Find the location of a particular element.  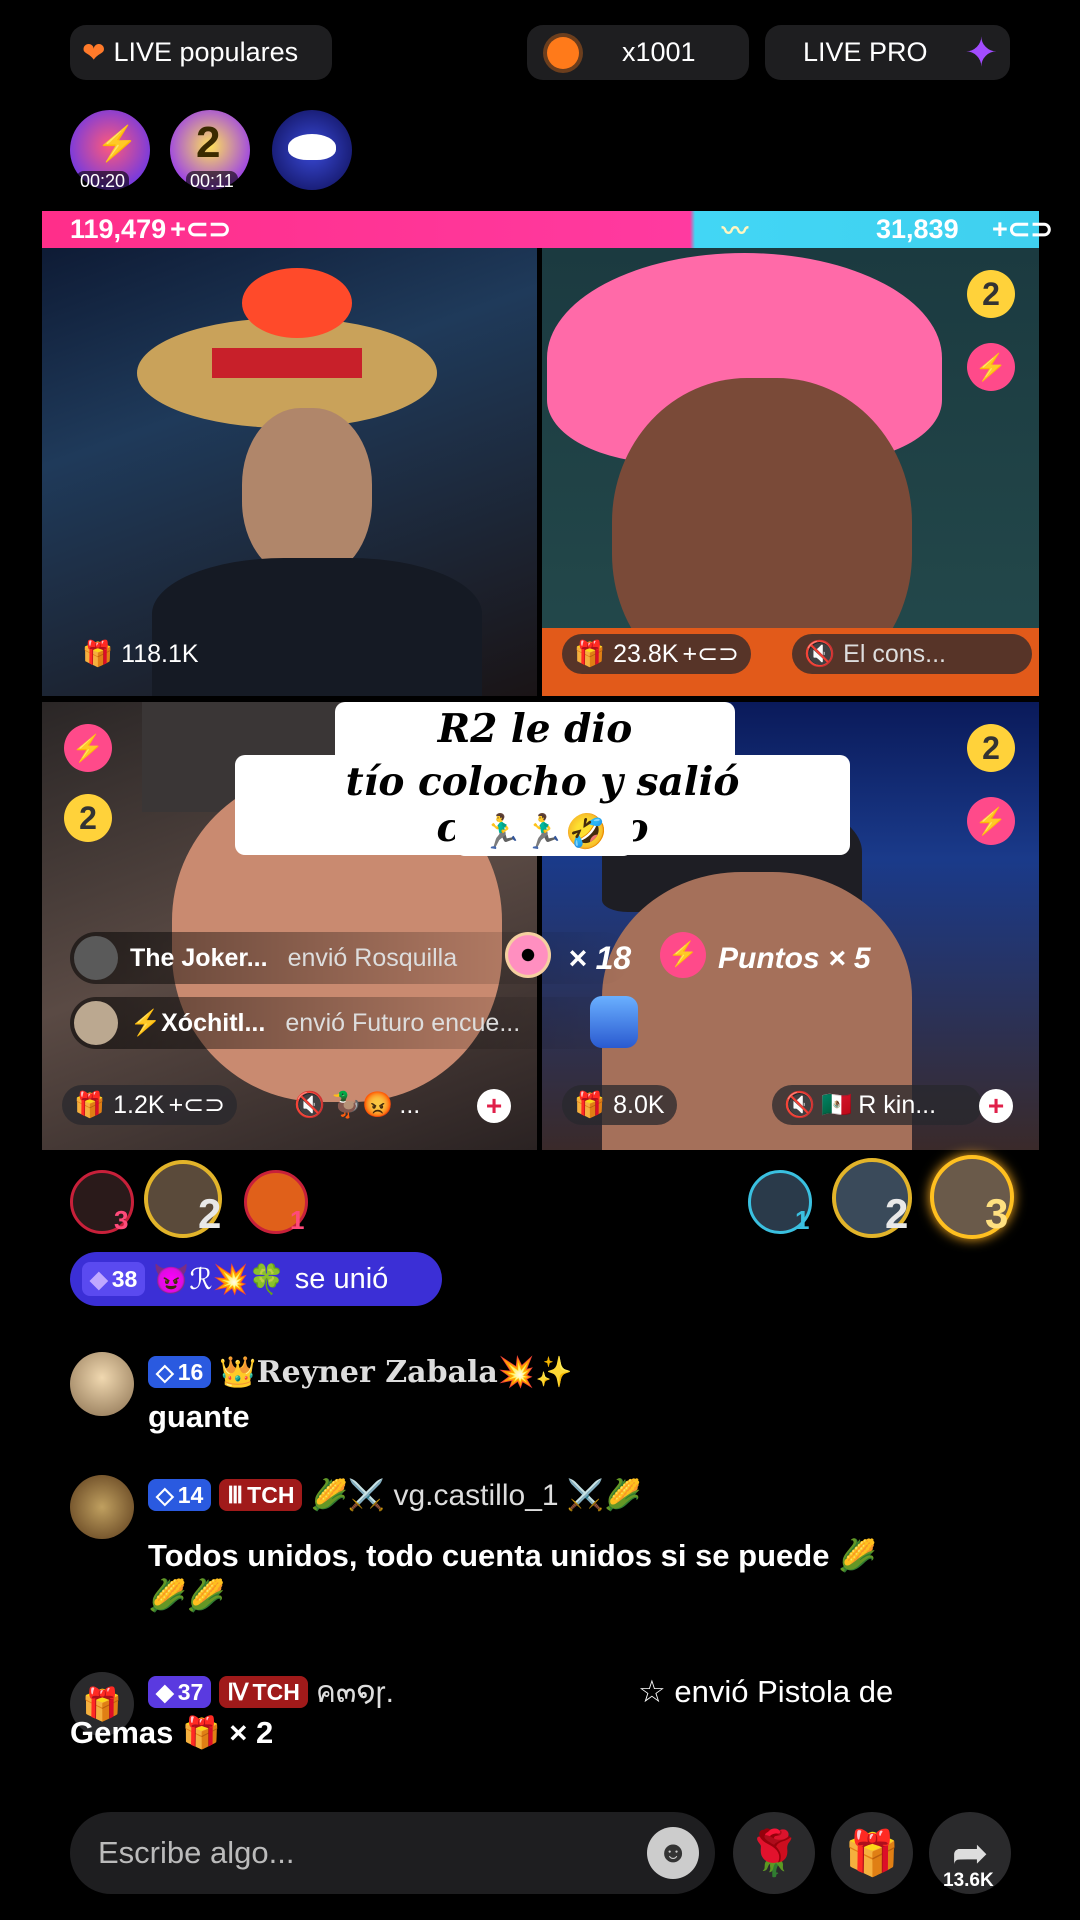

viewers-chip-bl: 🎁 1.2K +⊂⊃ is located at coordinates (150, 1105).